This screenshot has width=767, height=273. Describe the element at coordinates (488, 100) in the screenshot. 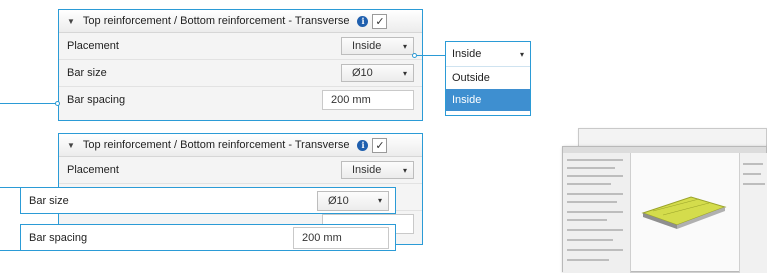

I see `dropdown-option-inside: Inside` at that location.